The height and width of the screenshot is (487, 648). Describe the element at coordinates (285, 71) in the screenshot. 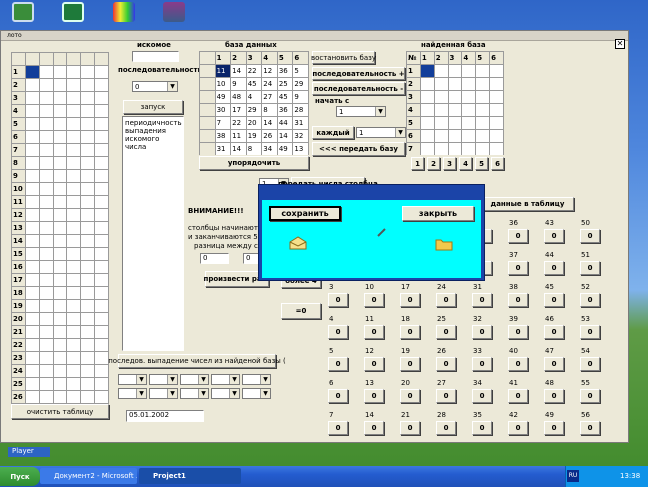

I see `table-cell: 36` at that location.